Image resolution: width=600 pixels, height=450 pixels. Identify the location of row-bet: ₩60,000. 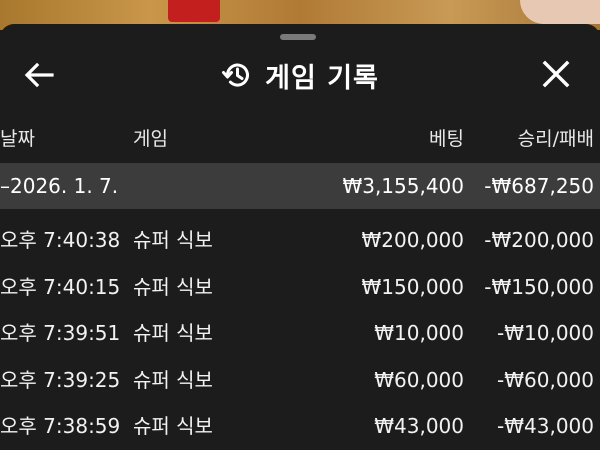
(419, 379).